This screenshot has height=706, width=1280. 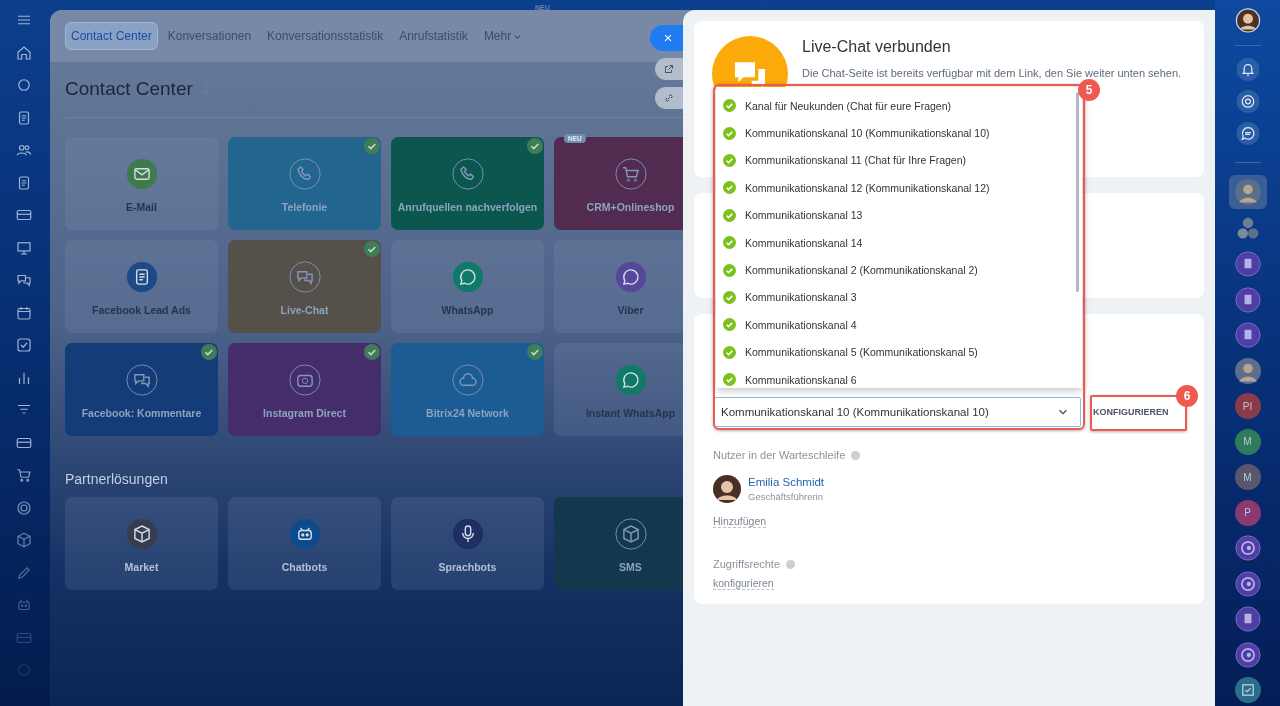 What do you see at coordinates (895, 106) in the screenshot?
I see `channel-option: Kanal für Neukunden (Chat für eure Fragen)` at bounding box center [895, 106].